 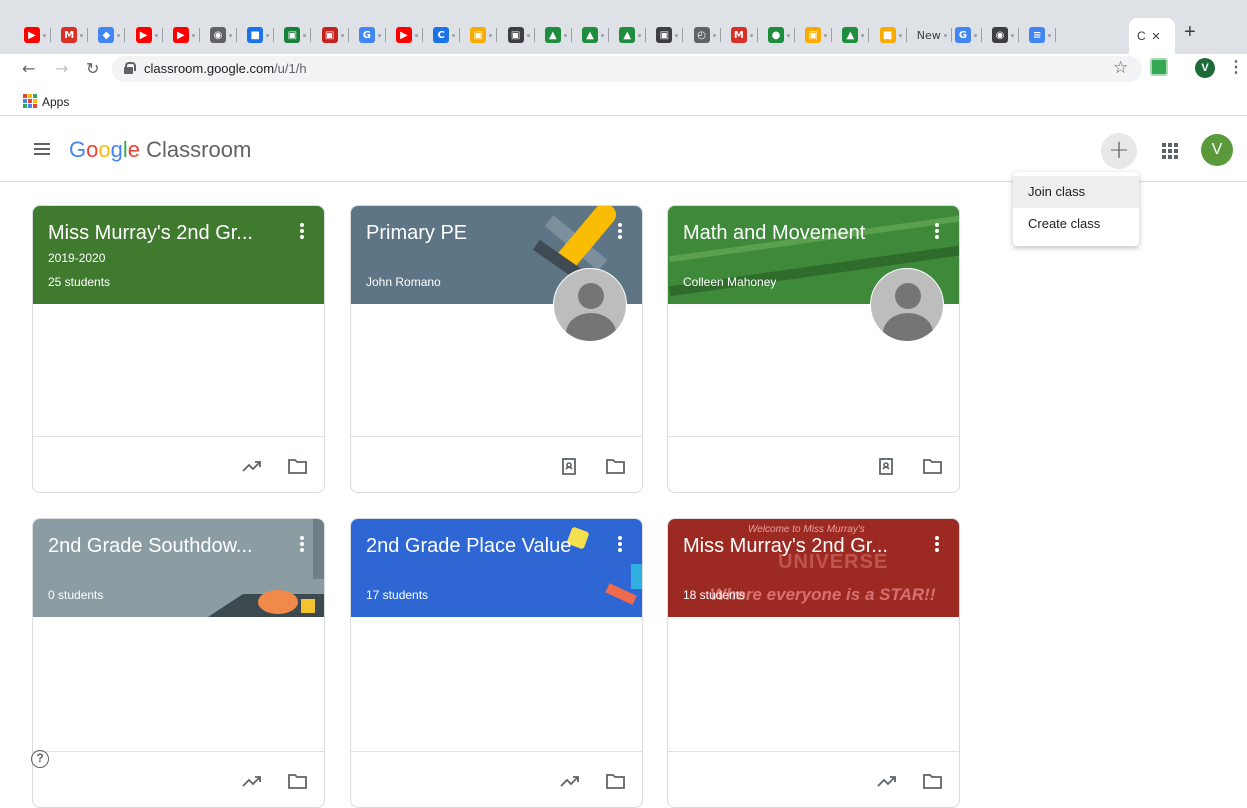 What do you see at coordinates (552, 35) in the screenshot?
I see `drive-icon: ▲` at bounding box center [552, 35].